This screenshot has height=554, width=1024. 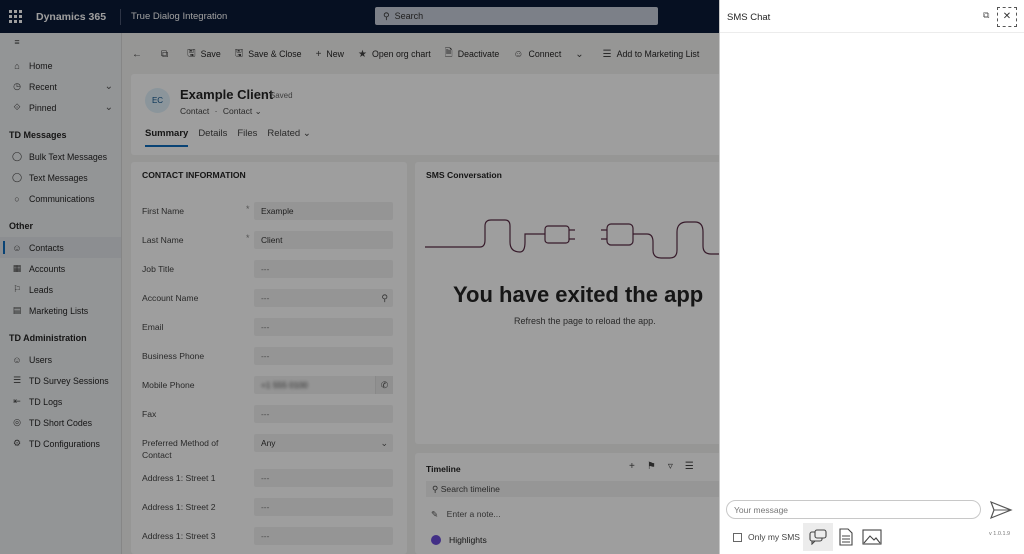 What do you see at coordinates (872, 32) in the screenshot?
I see `divider` at bounding box center [872, 32].